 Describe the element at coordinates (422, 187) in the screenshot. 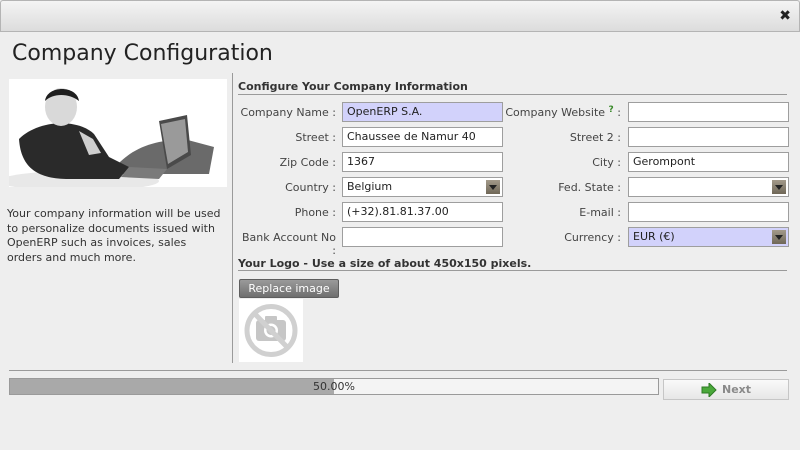

I see `country-select: Belgium` at that location.